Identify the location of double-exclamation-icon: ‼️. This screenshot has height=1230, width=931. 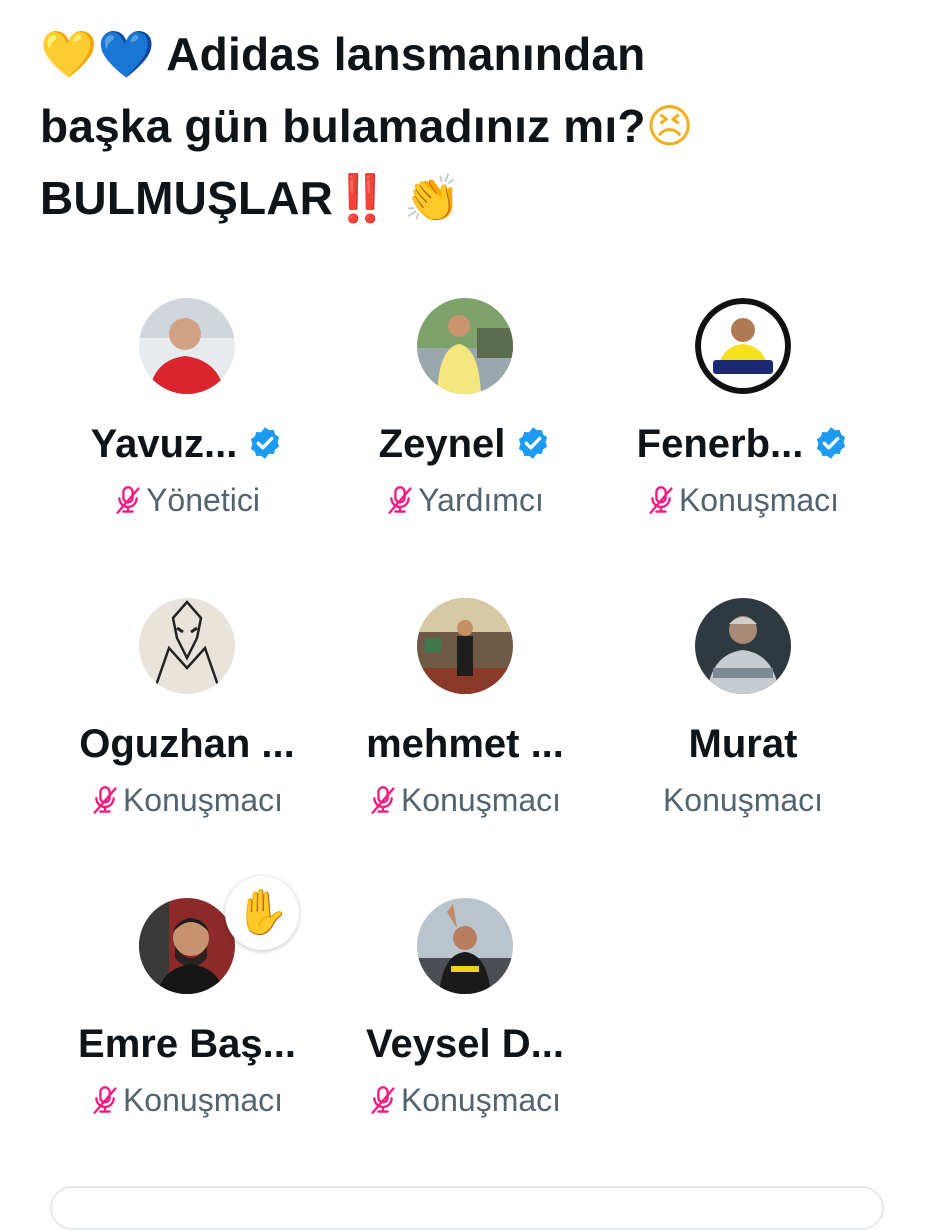
(362, 198).